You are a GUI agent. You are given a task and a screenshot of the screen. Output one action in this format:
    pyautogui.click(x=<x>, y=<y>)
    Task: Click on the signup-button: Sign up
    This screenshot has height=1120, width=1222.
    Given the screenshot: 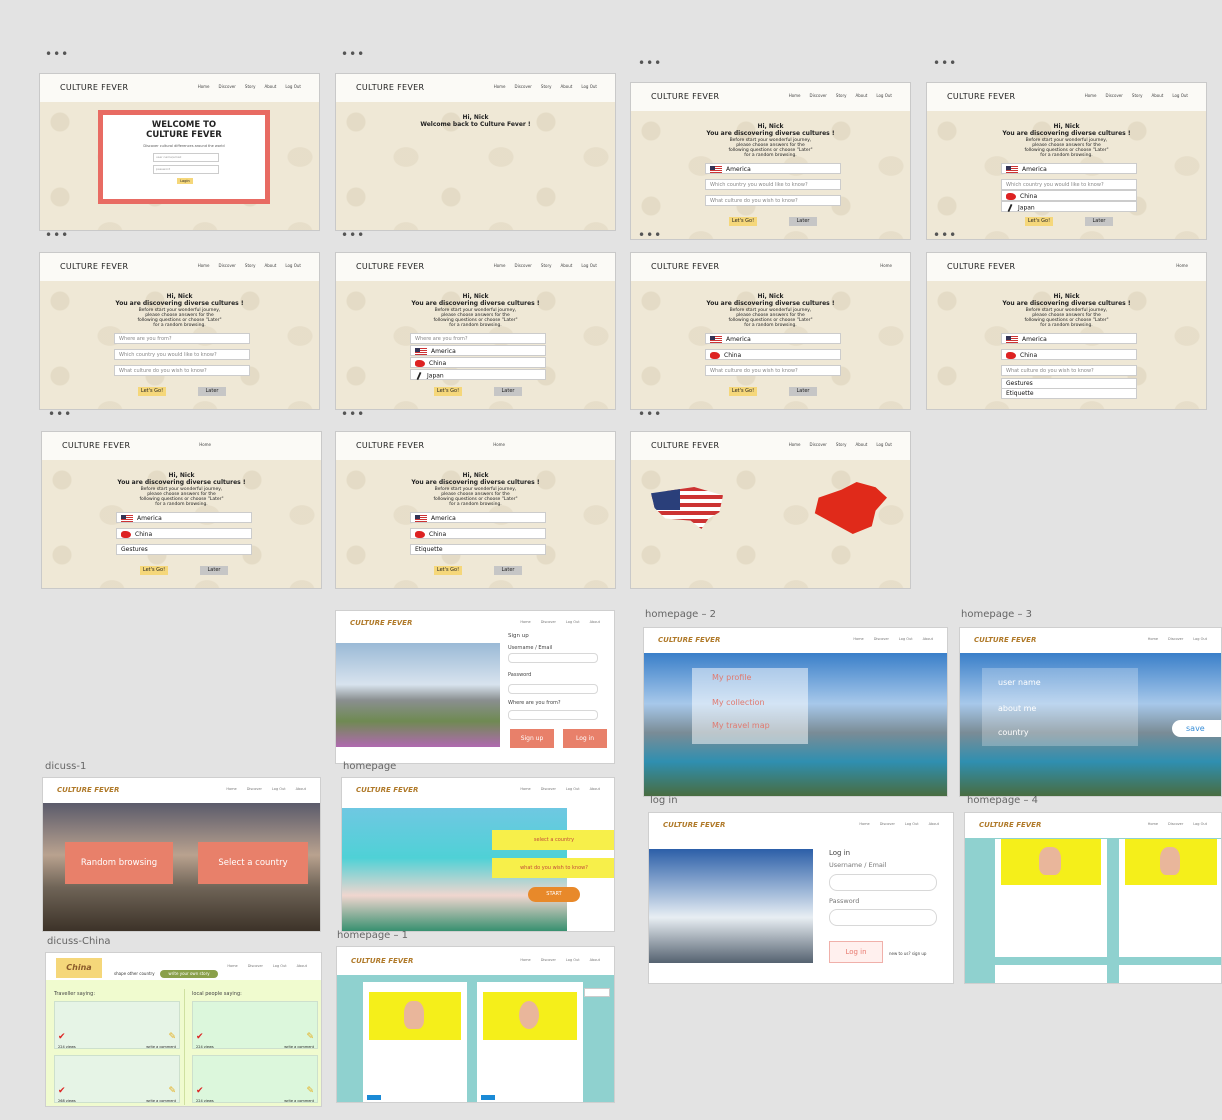 What is the action you would take?
    pyautogui.click(x=532, y=738)
    